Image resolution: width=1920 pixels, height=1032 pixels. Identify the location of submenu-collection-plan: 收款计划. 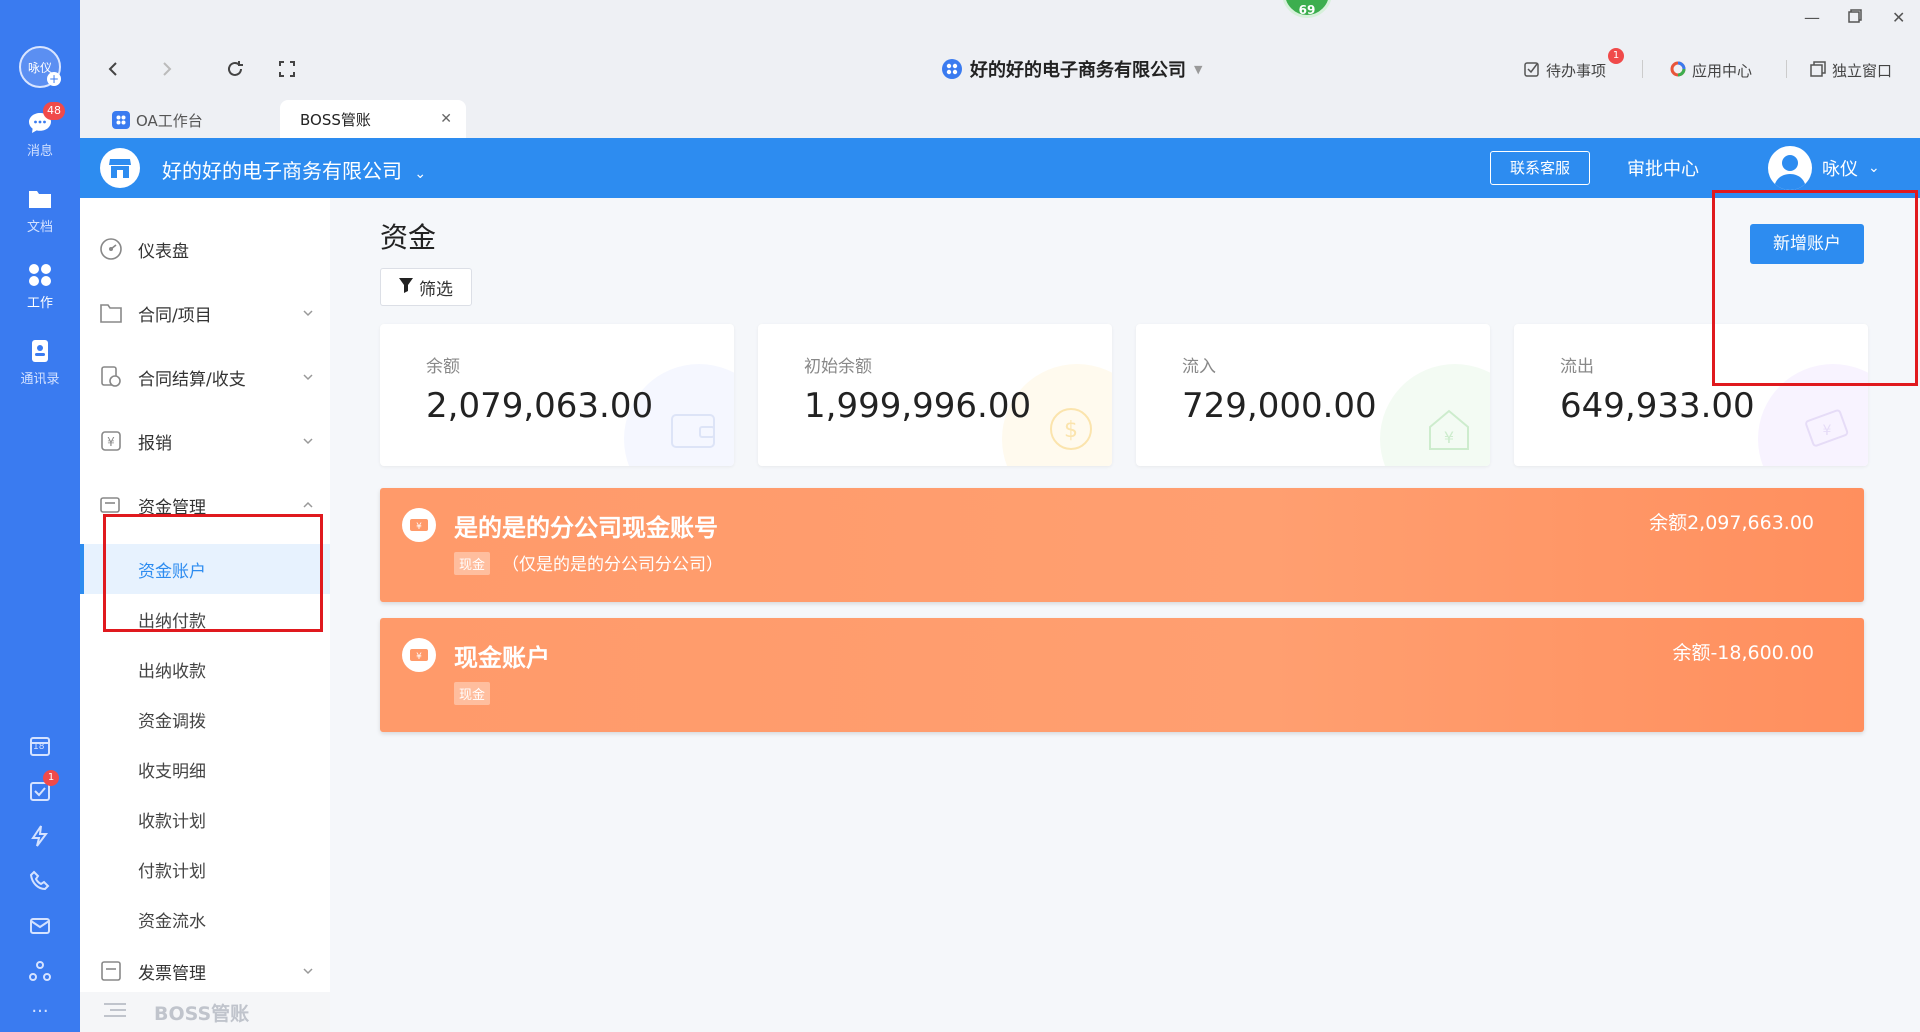
(205, 819).